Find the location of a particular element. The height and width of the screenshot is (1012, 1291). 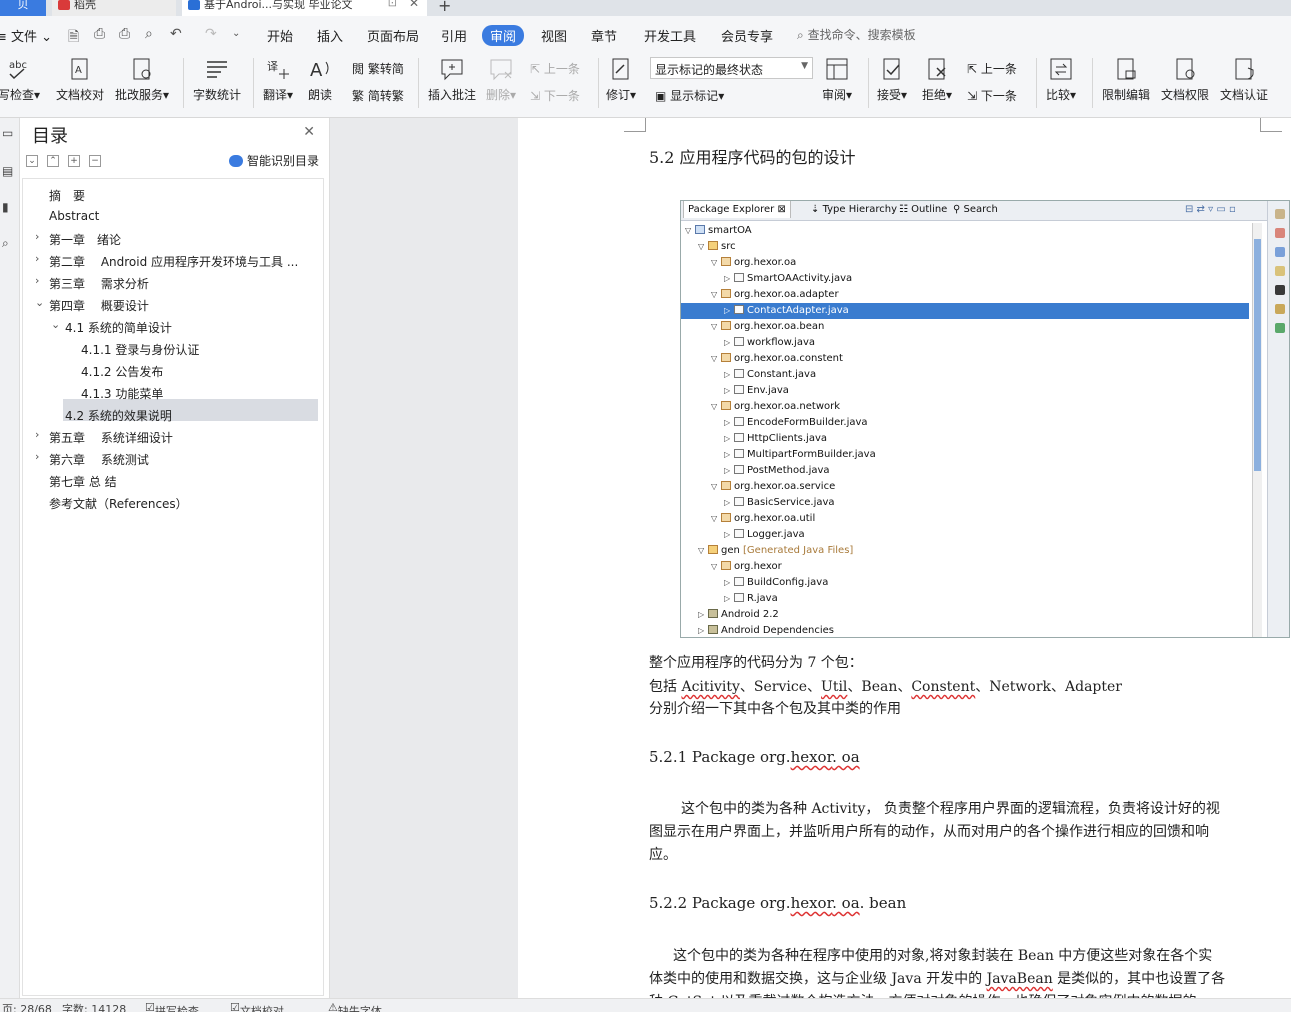

add-heading-icon: + is located at coordinates (74, 161).